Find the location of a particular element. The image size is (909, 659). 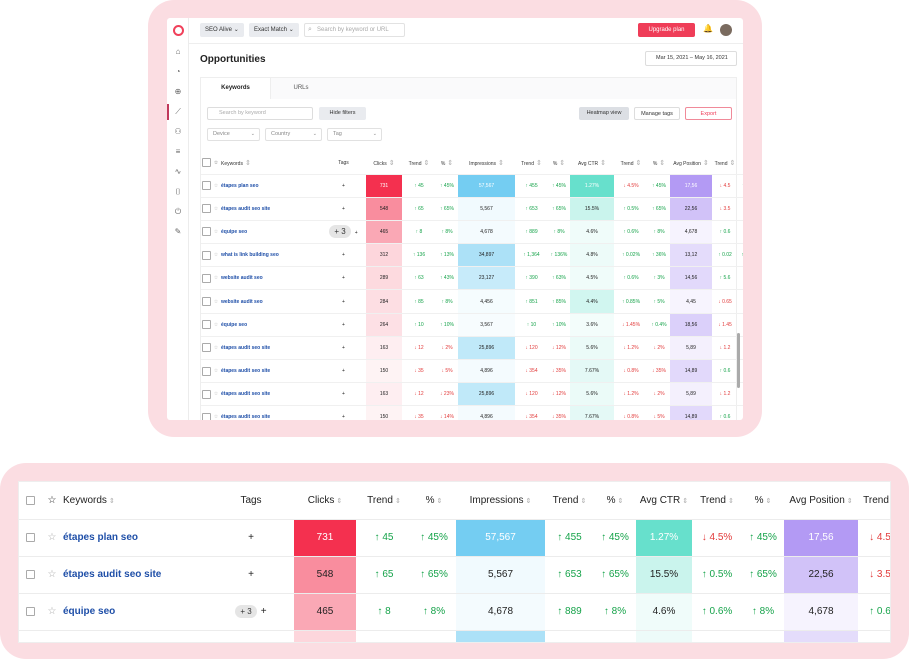

keyword-link is located at coordinates (135, 636).